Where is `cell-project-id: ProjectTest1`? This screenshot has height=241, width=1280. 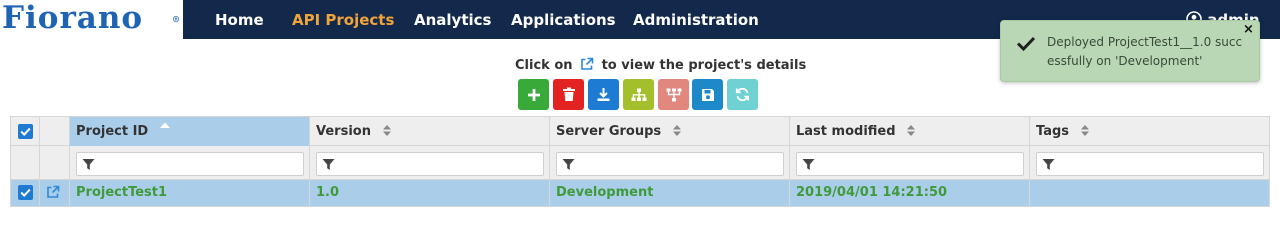
cell-project-id: ProjectTest1 is located at coordinates (118, 193).